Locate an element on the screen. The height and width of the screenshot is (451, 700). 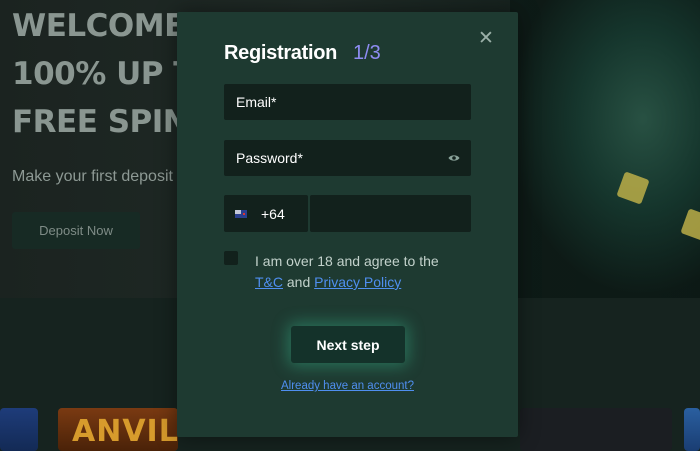
new-zealand-flag-icon is located at coordinates (241, 213).